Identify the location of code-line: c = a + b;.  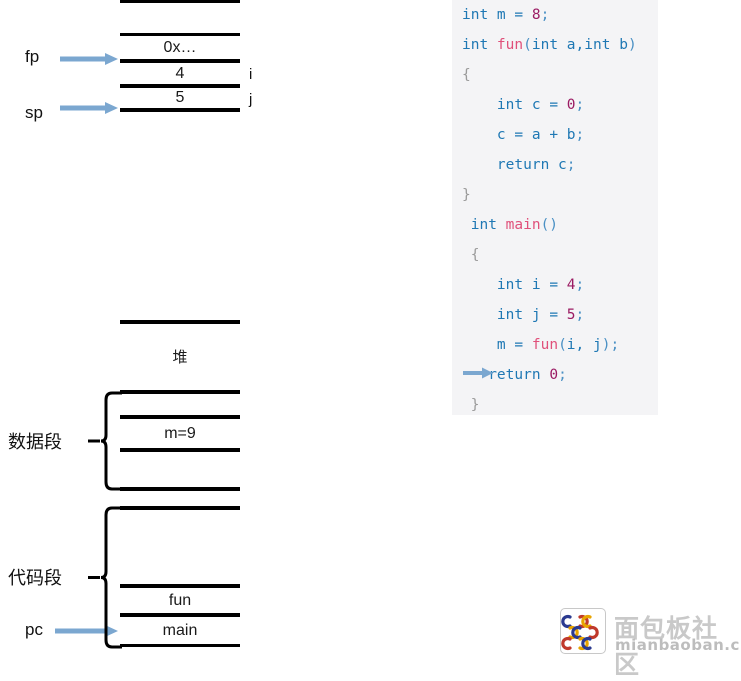
(523, 135).